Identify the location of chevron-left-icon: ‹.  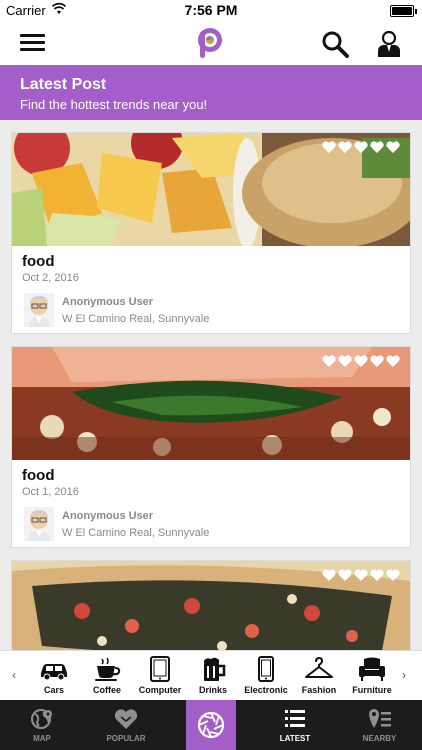
(14, 675).